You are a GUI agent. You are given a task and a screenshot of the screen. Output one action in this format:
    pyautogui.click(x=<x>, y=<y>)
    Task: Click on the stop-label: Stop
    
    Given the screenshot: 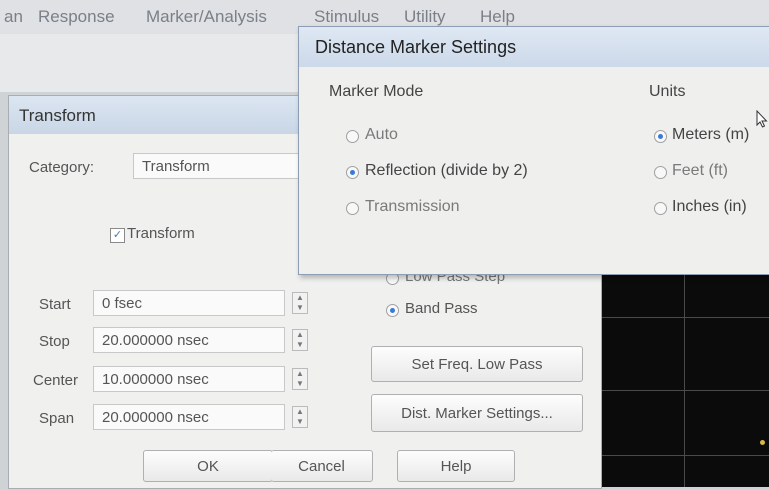 What is the action you would take?
    pyautogui.click(x=54, y=341)
    